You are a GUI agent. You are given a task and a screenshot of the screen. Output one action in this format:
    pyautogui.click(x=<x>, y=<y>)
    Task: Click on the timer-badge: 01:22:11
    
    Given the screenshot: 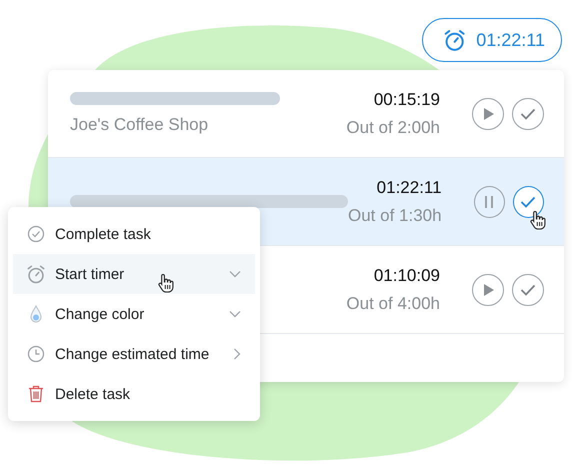 What is the action you would take?
    pyautogui.click(x=492, y=40)
    